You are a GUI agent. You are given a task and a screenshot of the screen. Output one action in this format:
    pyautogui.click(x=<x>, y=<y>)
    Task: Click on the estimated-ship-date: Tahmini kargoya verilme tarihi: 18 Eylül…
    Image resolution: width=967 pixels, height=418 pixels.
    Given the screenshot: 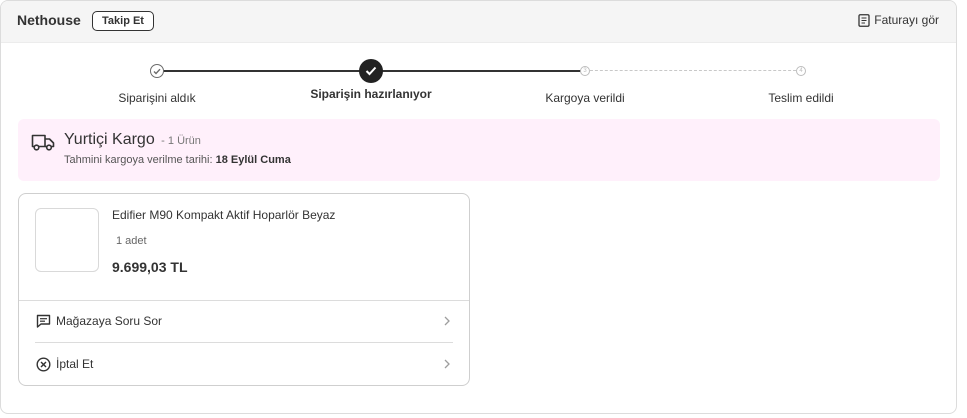 What is the action you would take?
    pyautogui.click(x=177, y=160)
    